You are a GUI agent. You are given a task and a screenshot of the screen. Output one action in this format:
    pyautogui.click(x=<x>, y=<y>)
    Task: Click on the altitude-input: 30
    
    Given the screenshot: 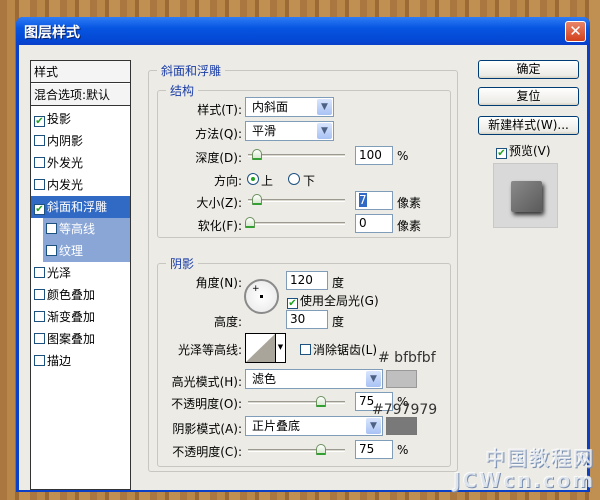 What is the action you would take?
    pyautogui.click(x=307, y=319)
    